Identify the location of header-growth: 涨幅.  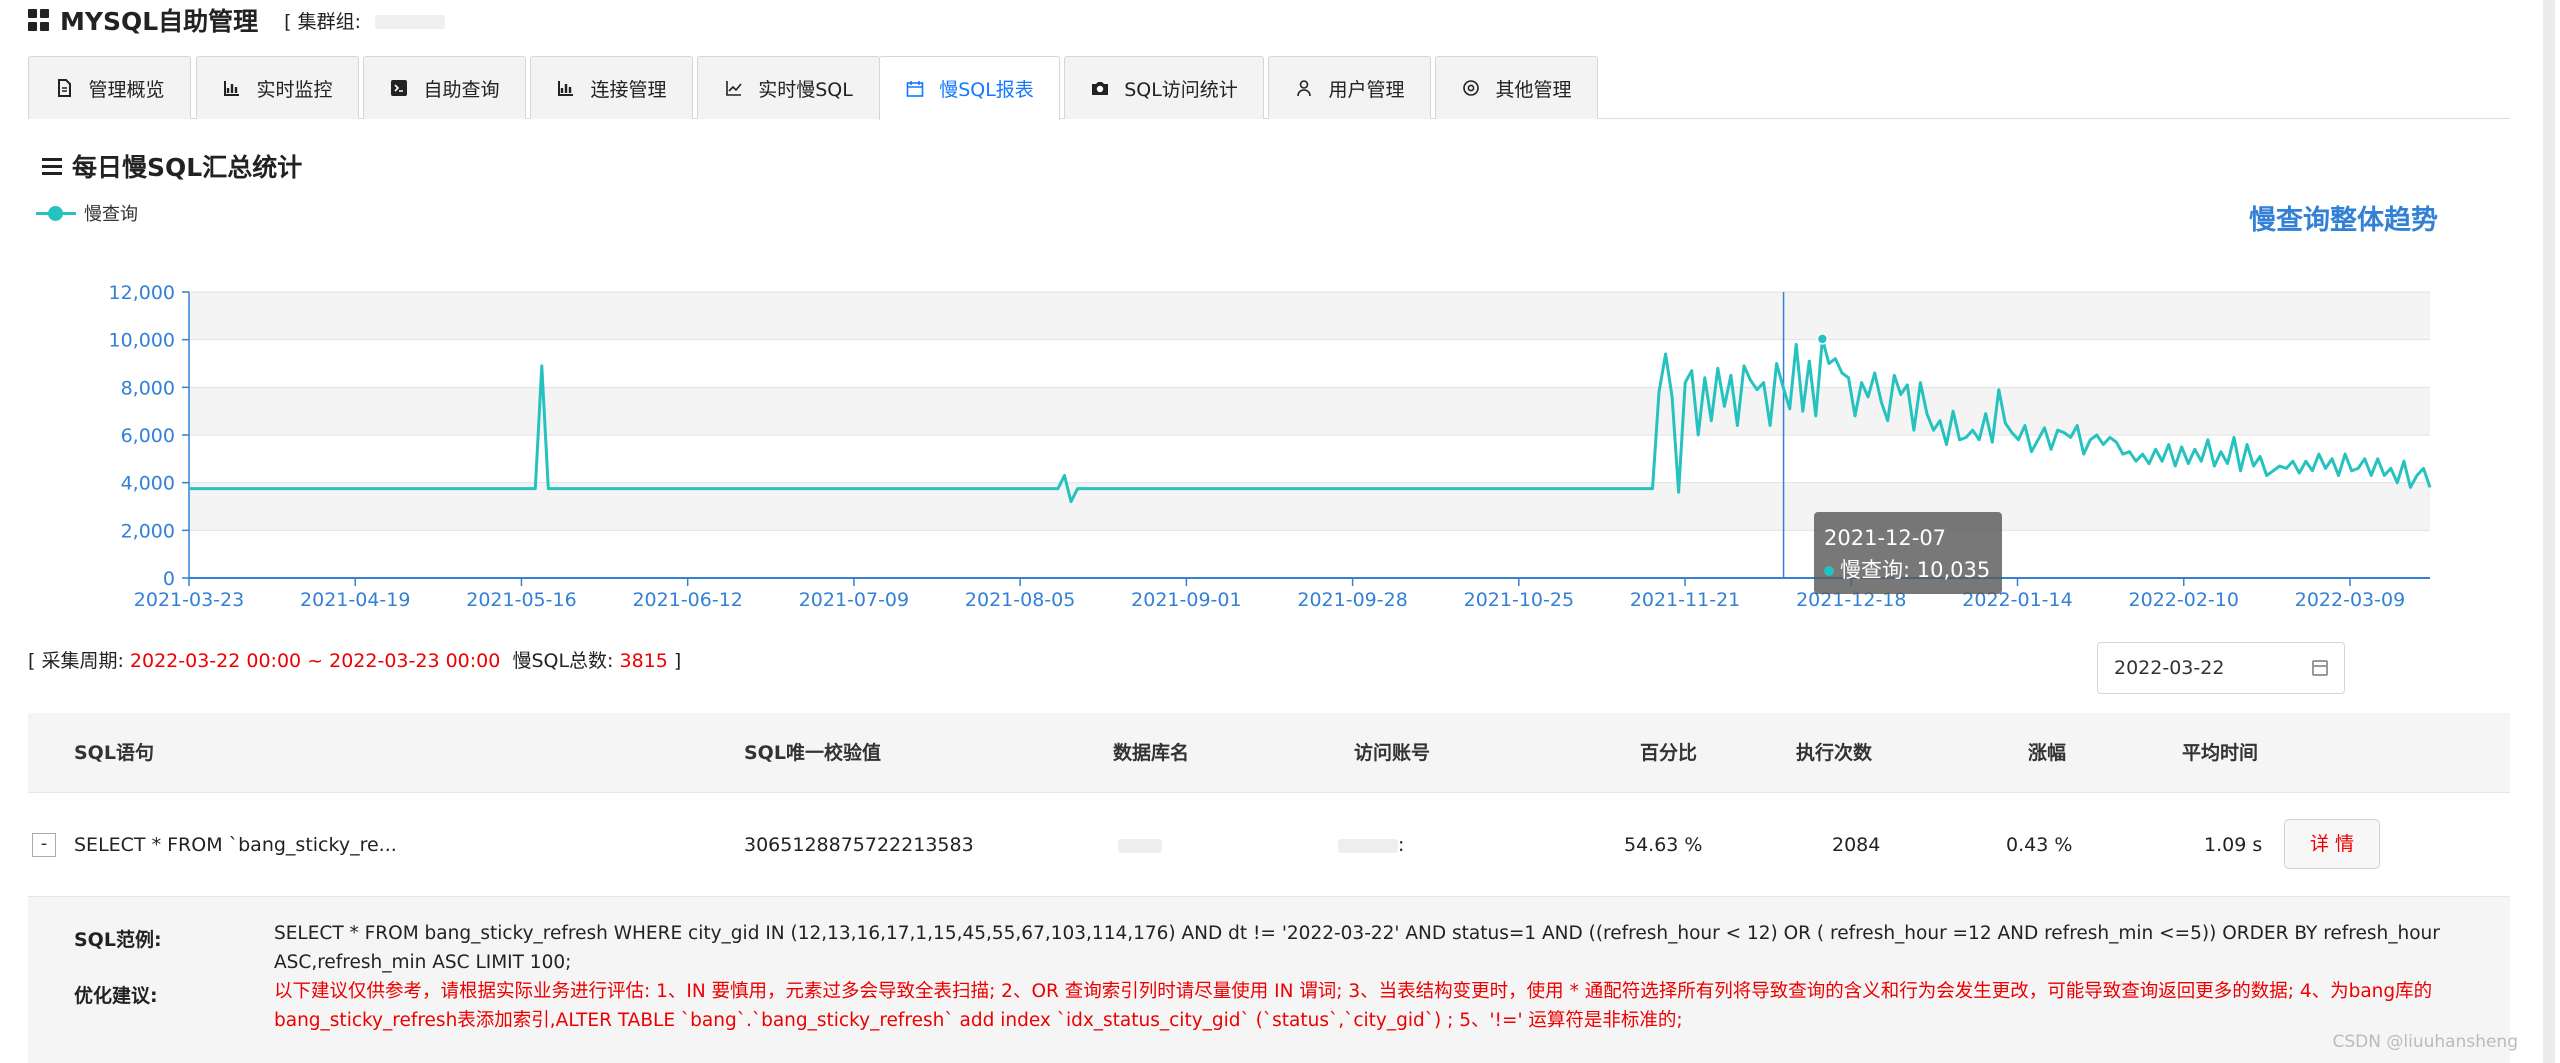
(2047, 753).